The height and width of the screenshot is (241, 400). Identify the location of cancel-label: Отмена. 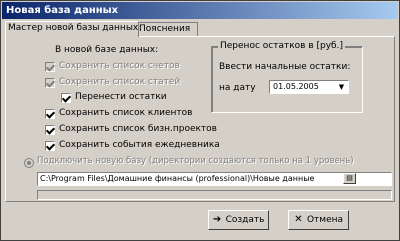
(325, 220).